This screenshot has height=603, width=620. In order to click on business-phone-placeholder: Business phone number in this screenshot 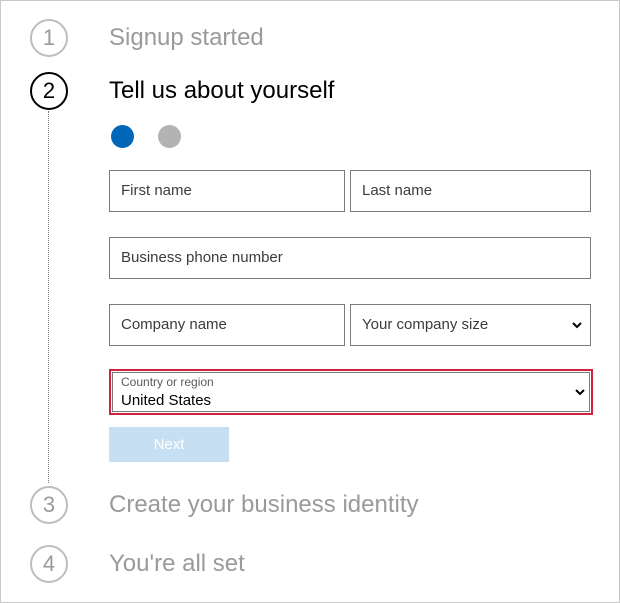, I will do `click(202, 257)`.